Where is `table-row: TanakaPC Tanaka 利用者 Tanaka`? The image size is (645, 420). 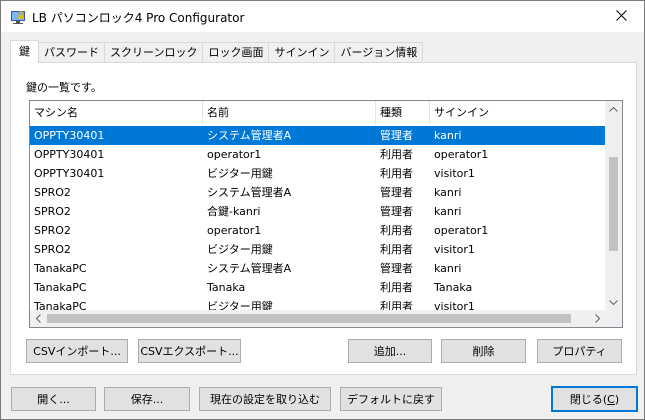
table-row: TanakaPC Tanaka 利用者 Tanaka is located at coordinates (318, 287).